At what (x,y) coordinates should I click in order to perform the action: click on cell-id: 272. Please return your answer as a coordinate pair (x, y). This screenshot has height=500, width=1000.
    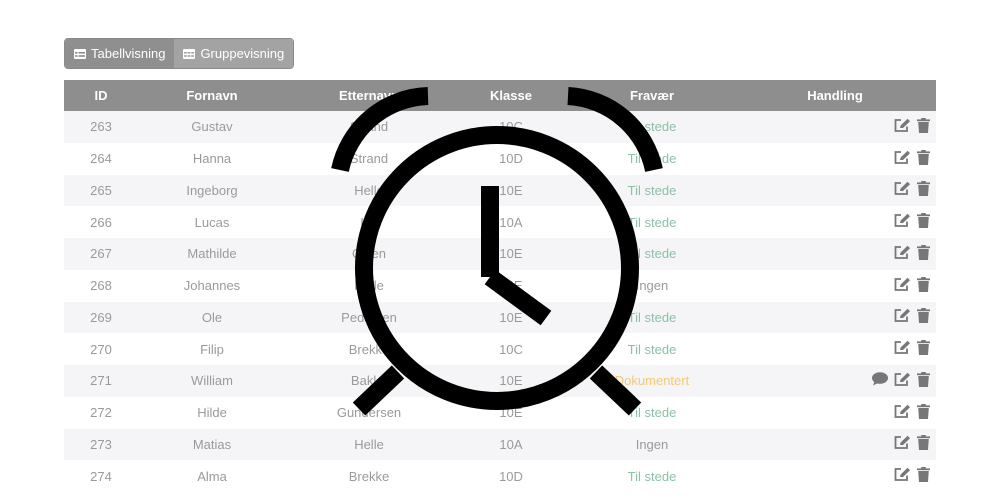
    Looking at the image, I should click on (101, 413).